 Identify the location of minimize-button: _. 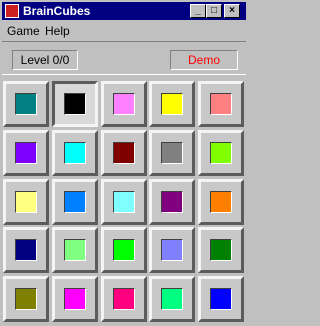
(198, 11).